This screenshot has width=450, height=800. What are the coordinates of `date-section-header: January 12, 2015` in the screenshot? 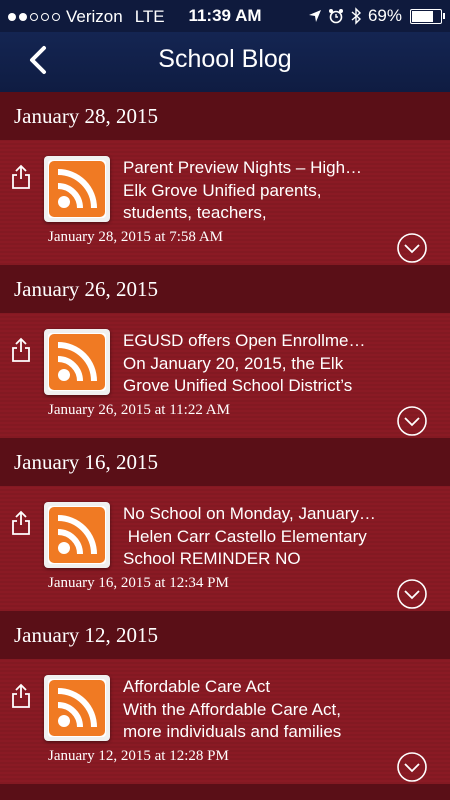 It's located at (225, 635).